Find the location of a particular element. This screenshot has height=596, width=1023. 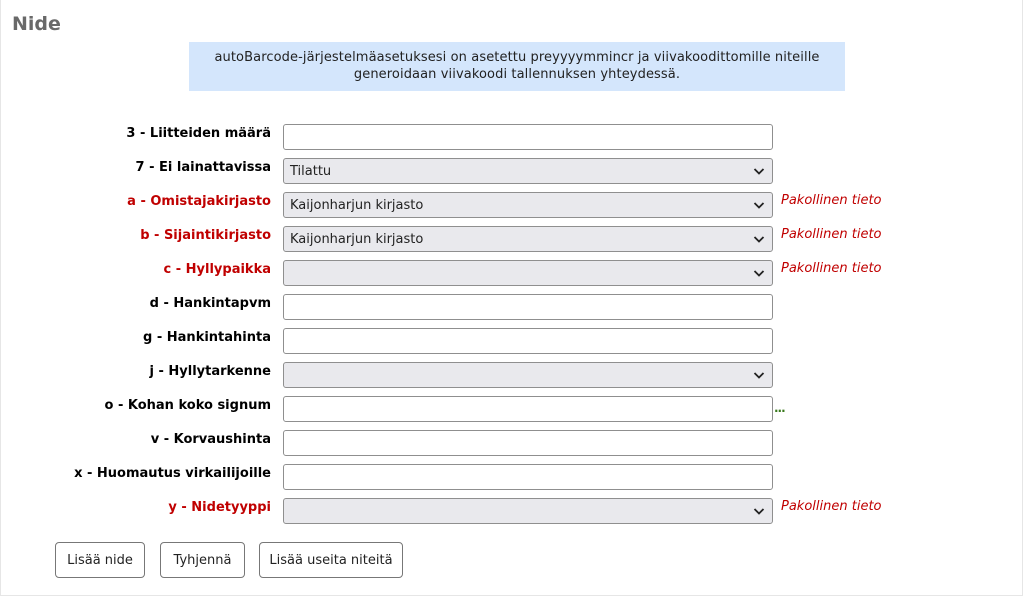

field-label: o - Kohan koko signum is located at coordinates (188, 405).